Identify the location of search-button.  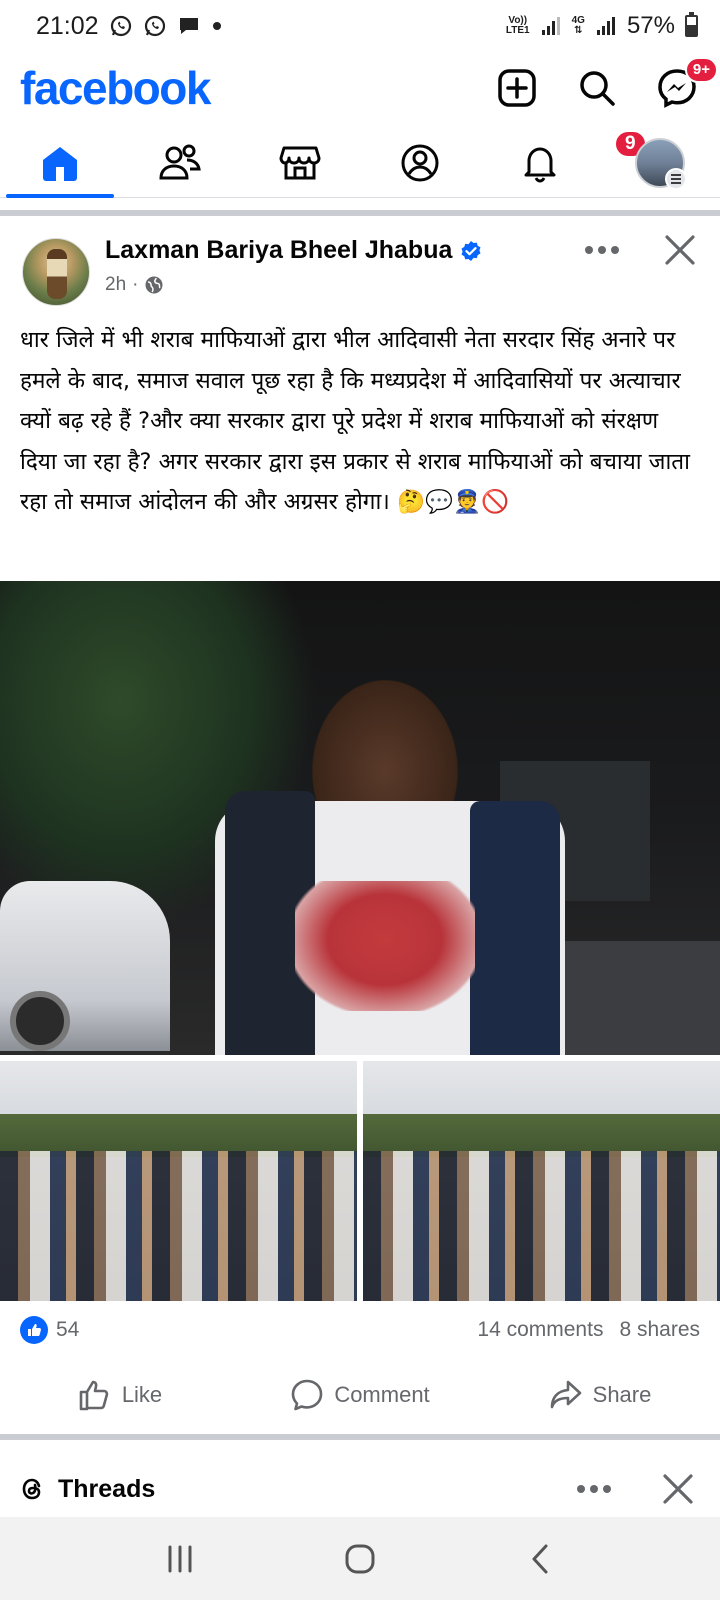
(597, 88).